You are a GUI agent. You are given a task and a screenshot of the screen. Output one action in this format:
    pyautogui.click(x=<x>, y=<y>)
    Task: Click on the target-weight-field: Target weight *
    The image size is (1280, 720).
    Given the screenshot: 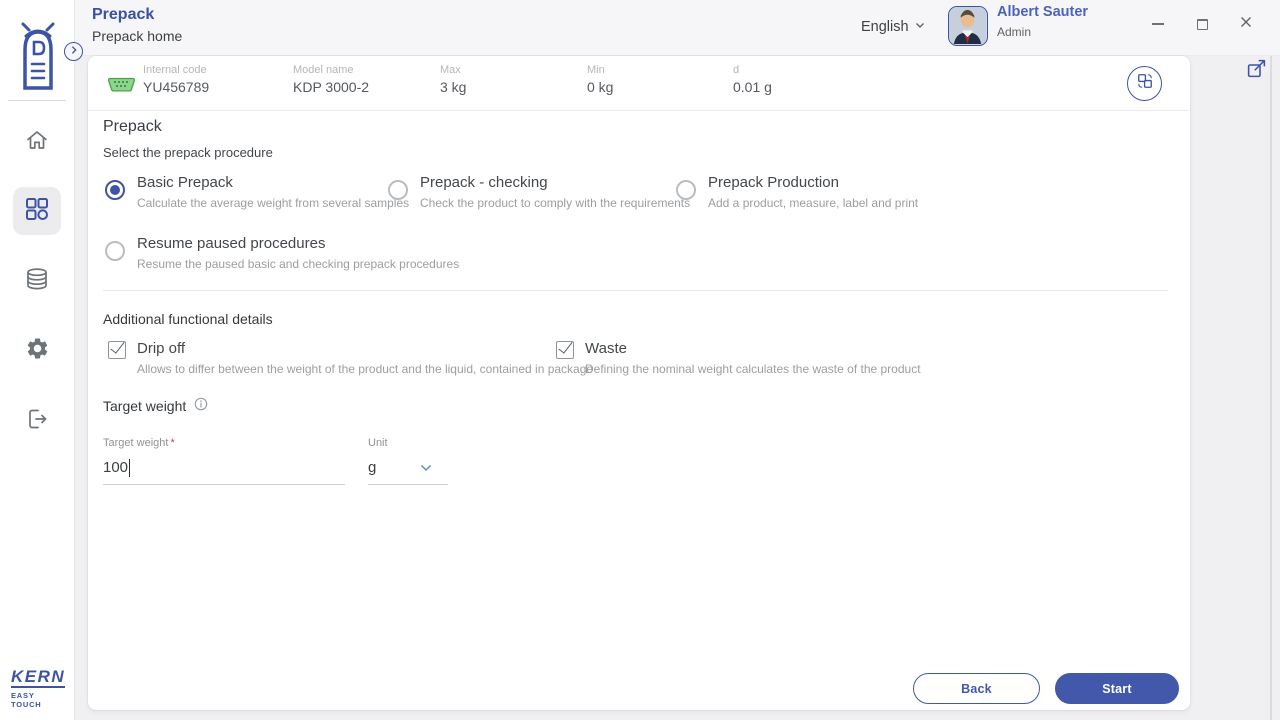 What is the action you would take?
    pyautogui.click(x=224, y=461)
    